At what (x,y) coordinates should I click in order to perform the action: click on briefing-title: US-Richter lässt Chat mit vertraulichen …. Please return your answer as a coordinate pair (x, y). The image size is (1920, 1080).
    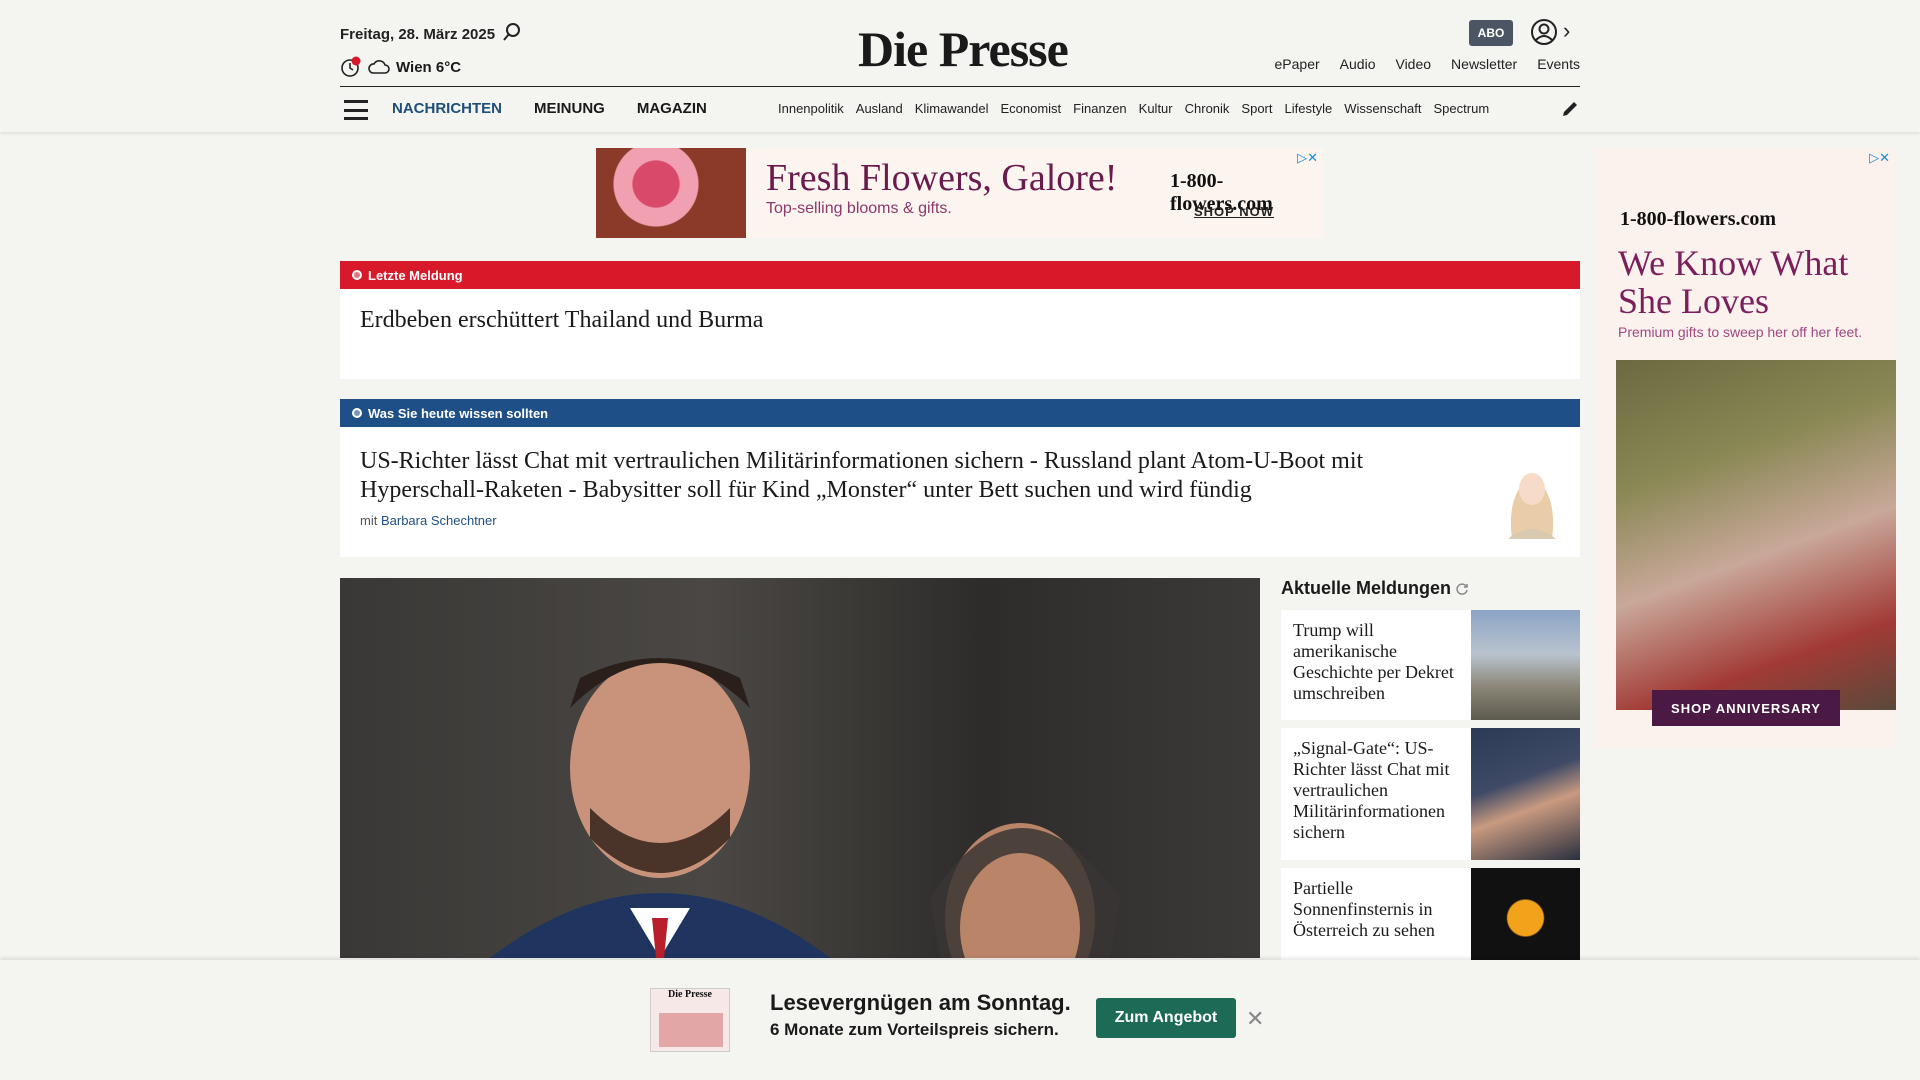
    Looking at the image, I should click on (880, 470).